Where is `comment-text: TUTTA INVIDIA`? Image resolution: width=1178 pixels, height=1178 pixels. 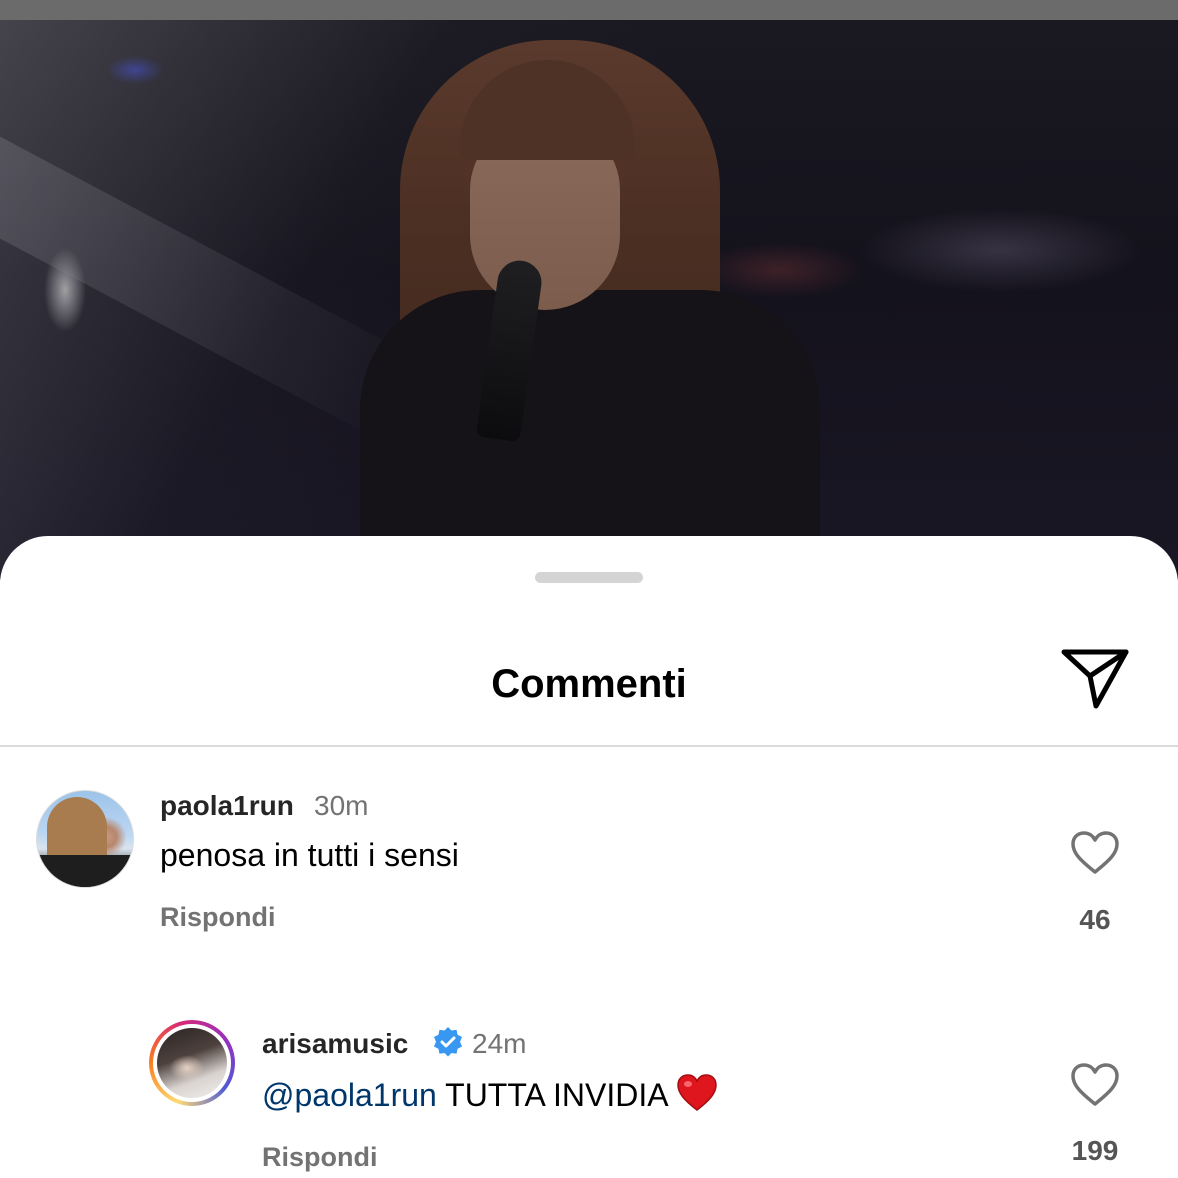 comment-text: TUTTA INVIDIA is located at coordinates (556, 1095).